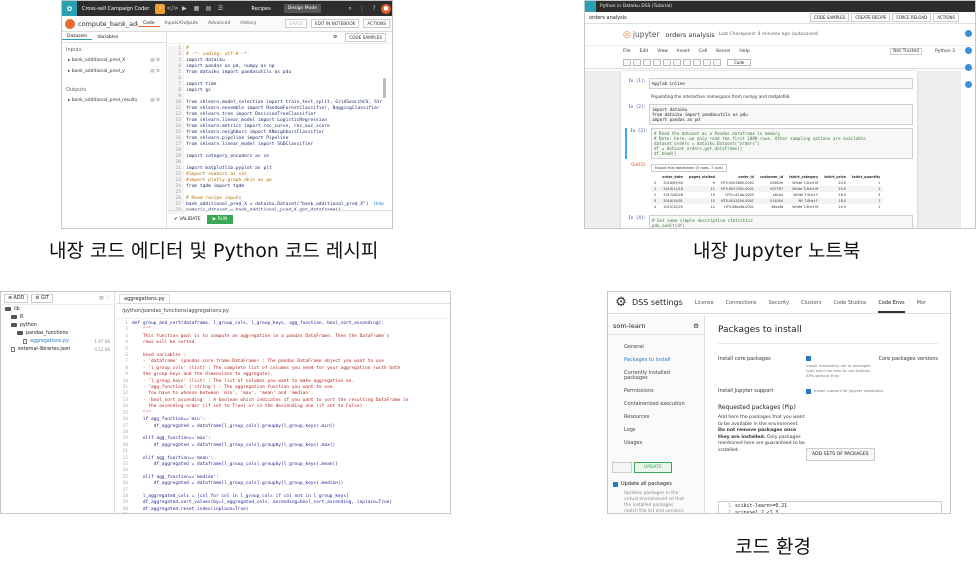 The height and width of the screenshot is (568, 977). What do you see at coordinates (811, 303) in the screenshot?
I see `nav-clusters: Clusters` at bounding box center [811, 303].